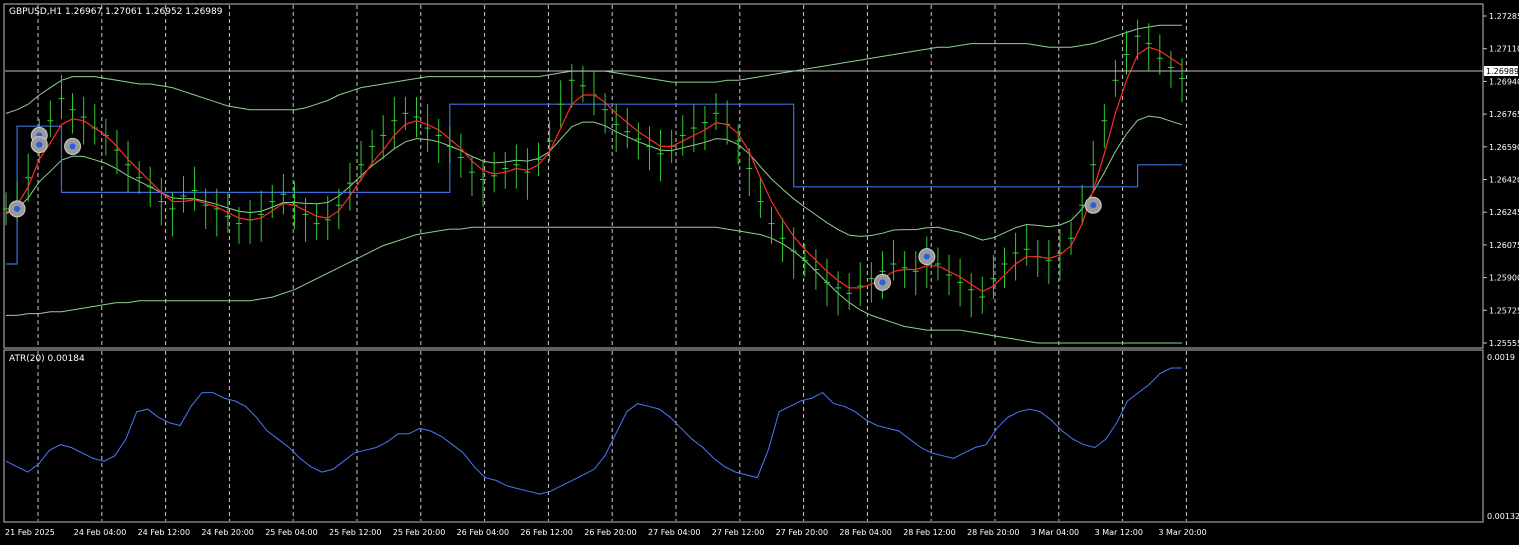  I want to click on time-tick-label: 24 Feb 20:00, so click(227, 532).